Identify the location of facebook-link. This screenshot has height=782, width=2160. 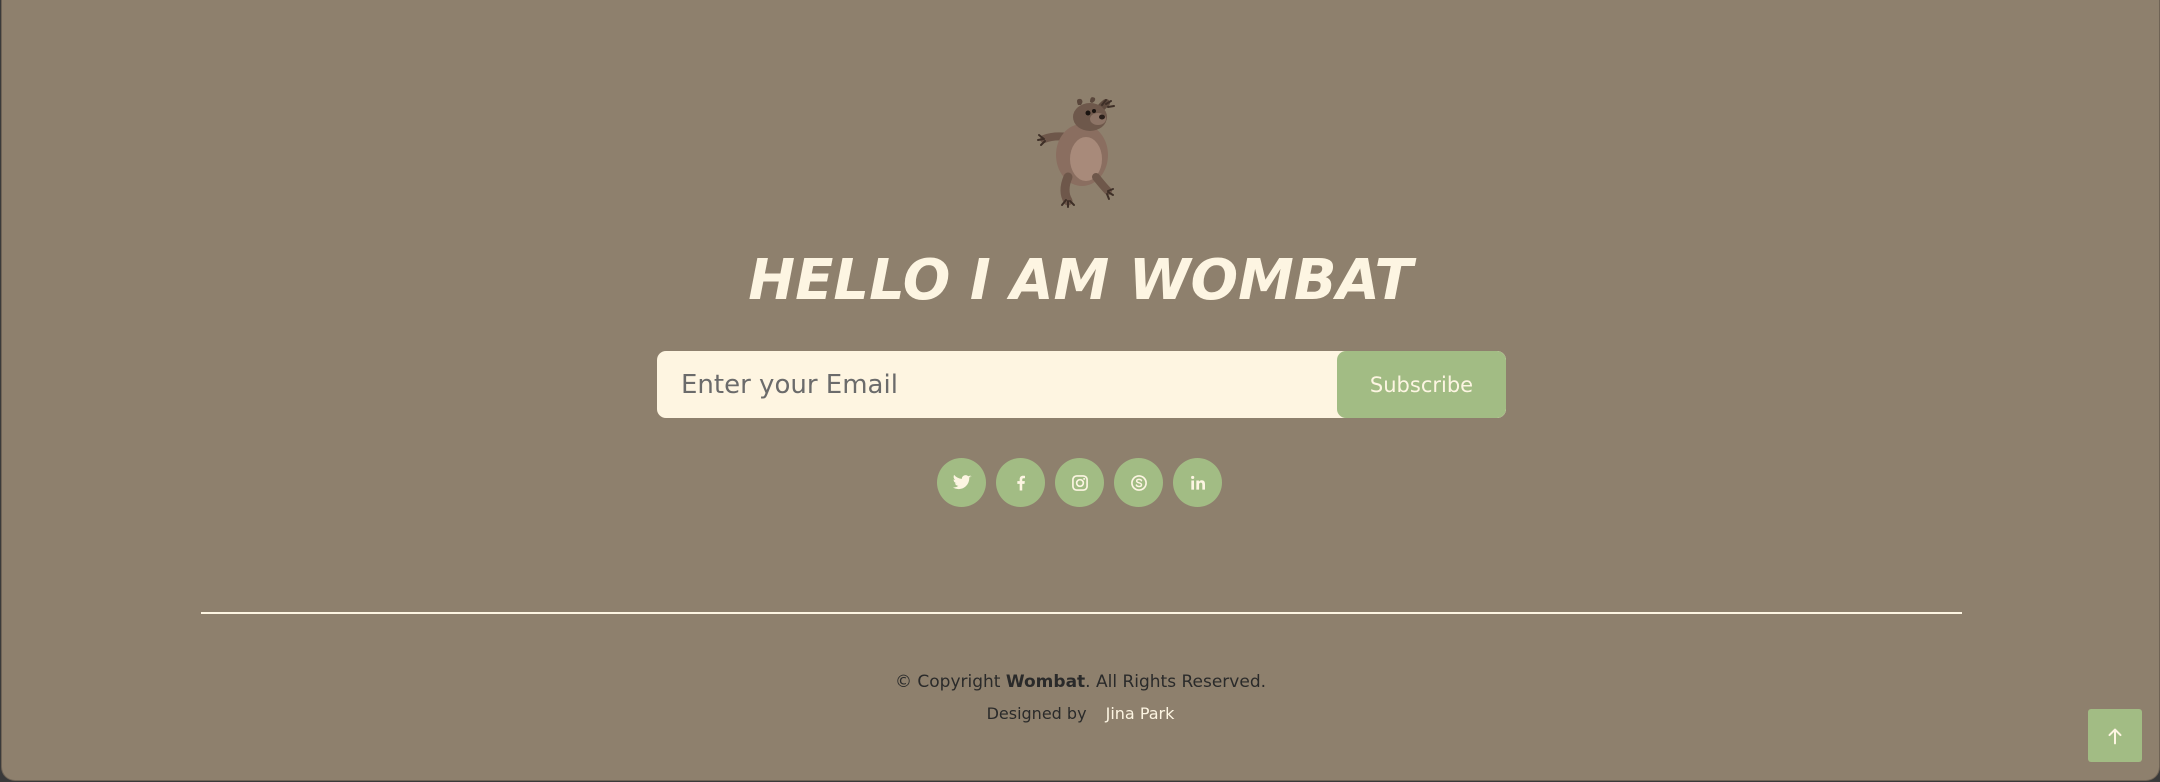
(1020, 482).